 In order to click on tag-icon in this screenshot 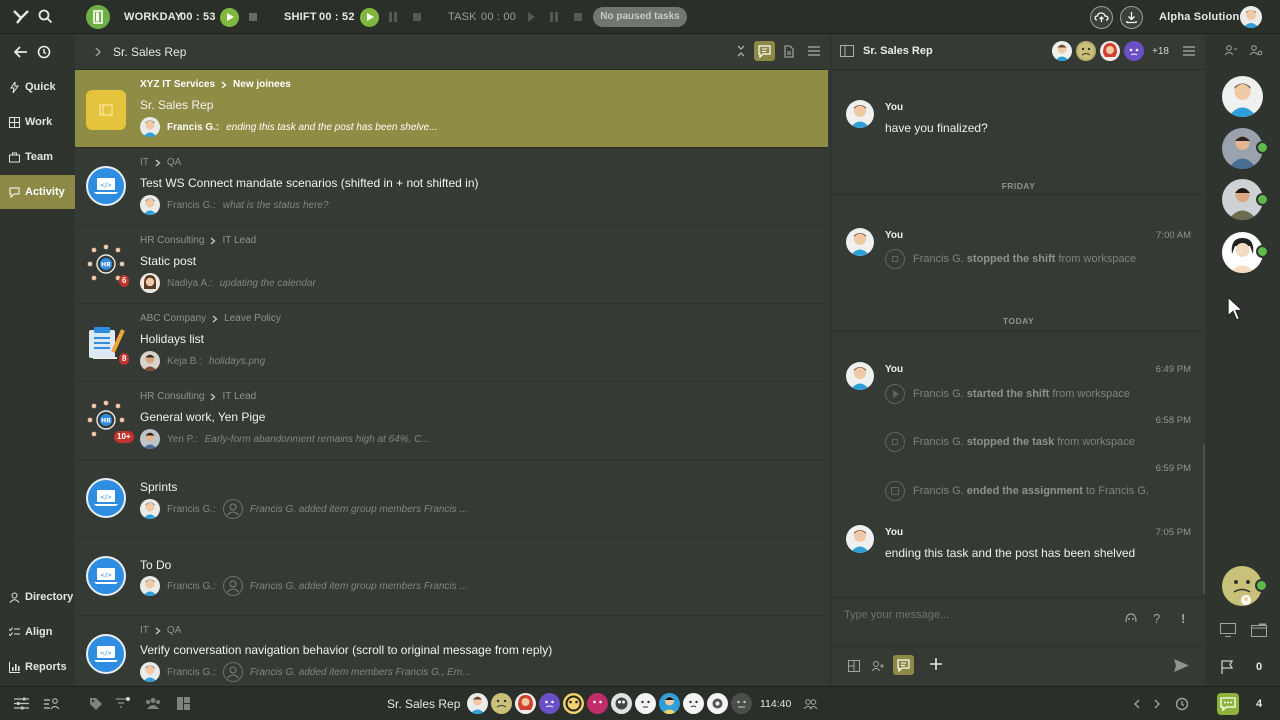, I will do `click(96, 704)`.